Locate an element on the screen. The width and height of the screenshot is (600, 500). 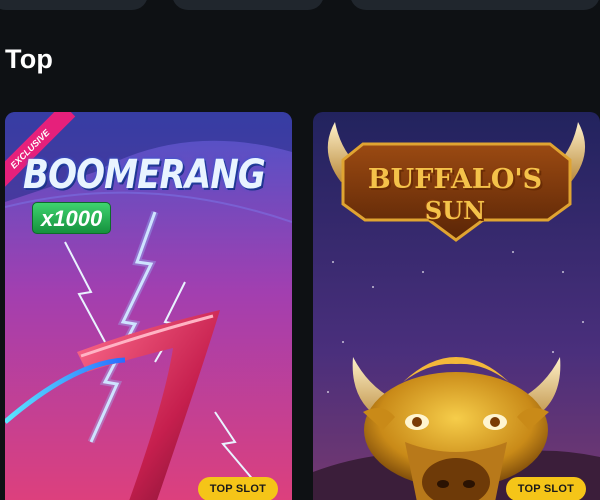
section-title: Top is located at coordinates (29, 59).